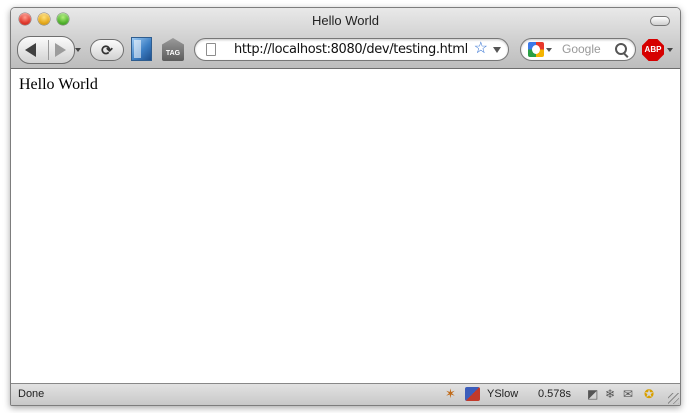  What do you see at coordinates (31, 394) in the screenshot?
I see `status-text: Done` at bounding box center [31, 394].